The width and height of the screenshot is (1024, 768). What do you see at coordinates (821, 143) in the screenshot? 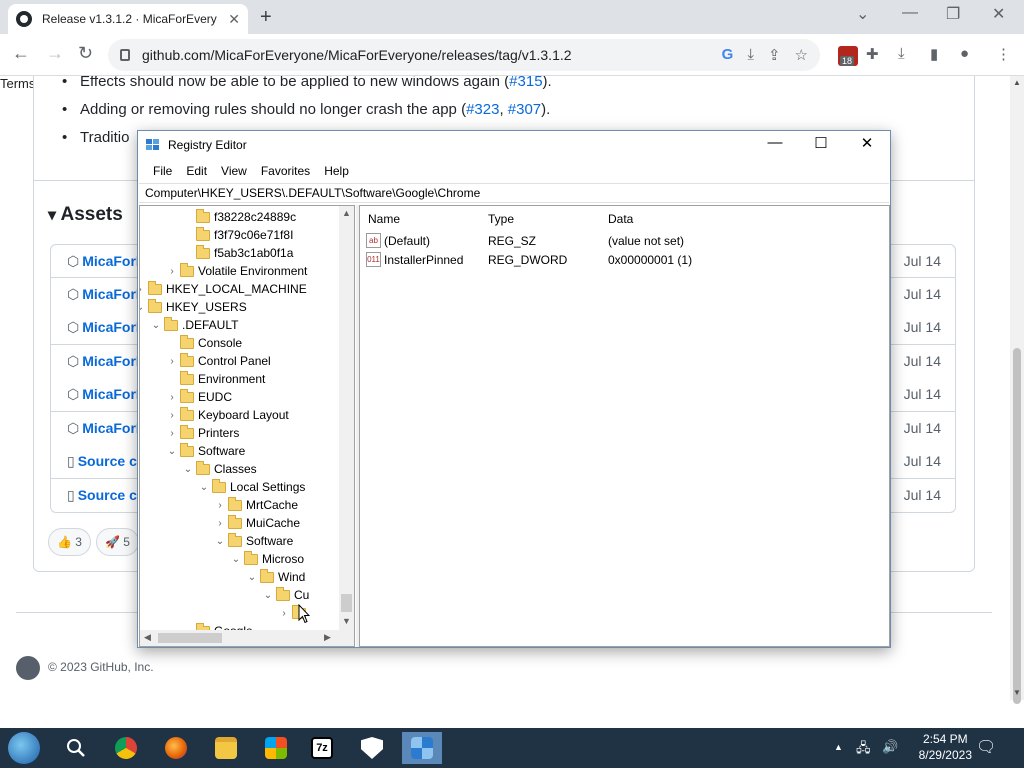
I see `regedit-maximize-button: ☐` at bounding box center [821, 143].